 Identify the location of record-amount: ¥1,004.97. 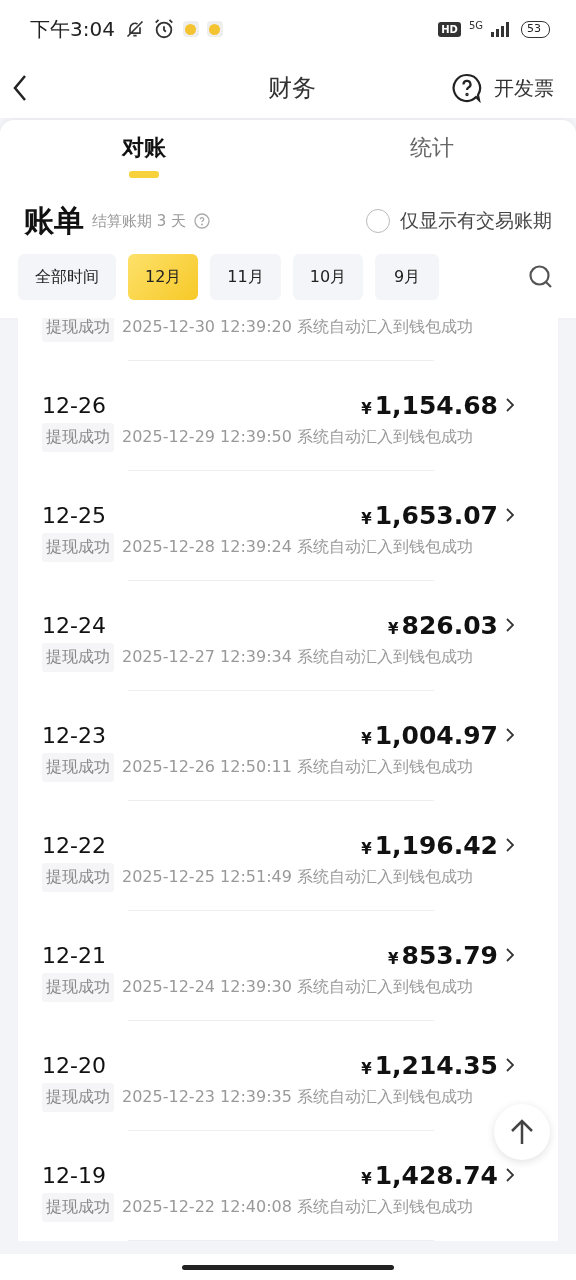
(429, 735).